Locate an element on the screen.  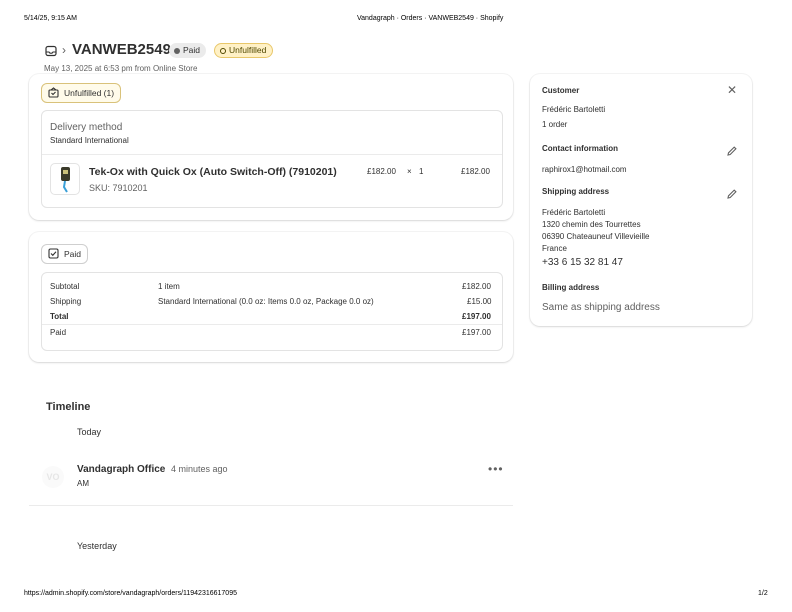
unfulfilled-status-label: Unfulfilled (1) is located at coordinates (89, 93).